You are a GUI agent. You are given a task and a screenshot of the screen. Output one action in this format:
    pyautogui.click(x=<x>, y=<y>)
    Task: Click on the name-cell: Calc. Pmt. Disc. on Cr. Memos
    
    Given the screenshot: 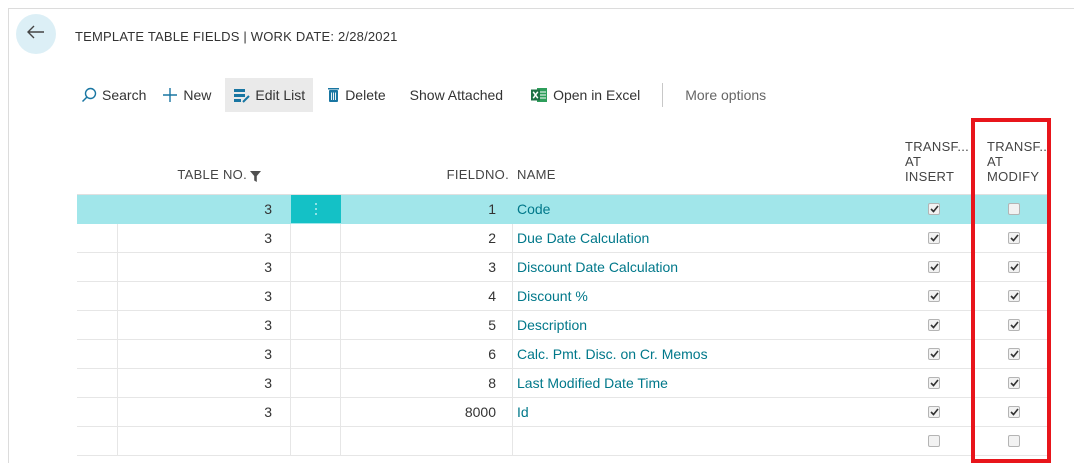 What is the action you would take?
    pyautogui.click(x=701, y=354)
    